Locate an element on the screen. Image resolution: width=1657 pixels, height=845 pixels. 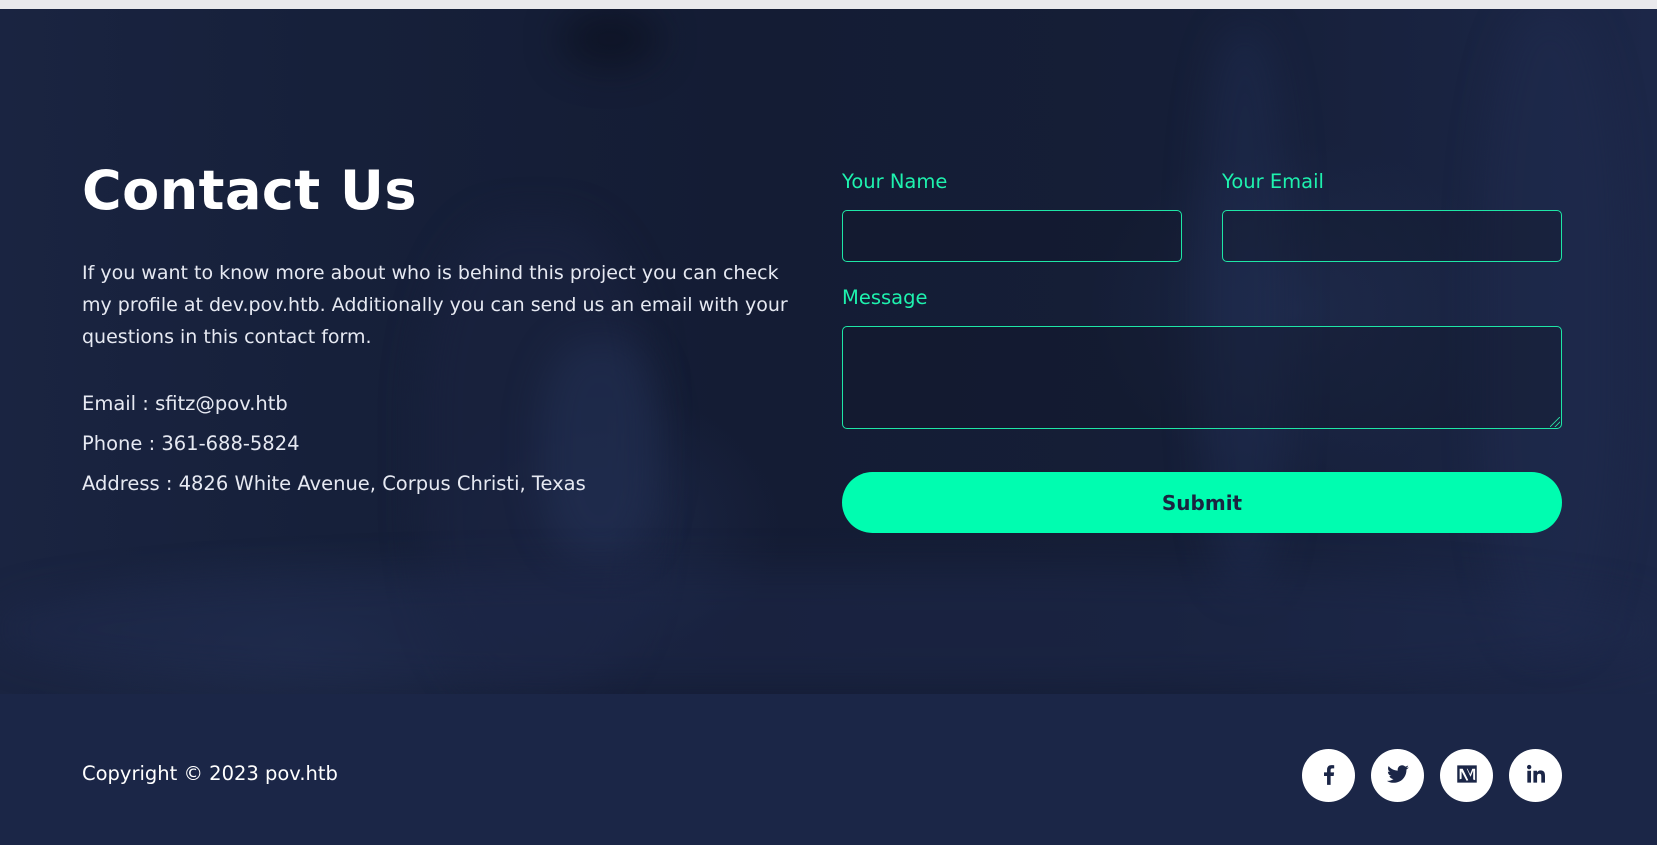
medium-link is located at coordinates (1466, 775).